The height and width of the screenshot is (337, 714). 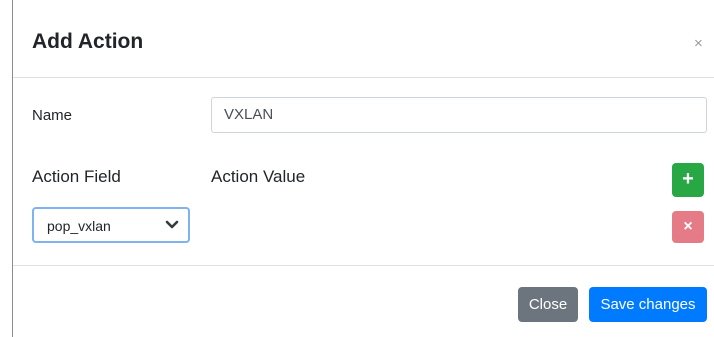 What do you see at coordinates (172, 224) in the screenshot?
I see `chevron-down-icon` at bounding box center [172, 224].